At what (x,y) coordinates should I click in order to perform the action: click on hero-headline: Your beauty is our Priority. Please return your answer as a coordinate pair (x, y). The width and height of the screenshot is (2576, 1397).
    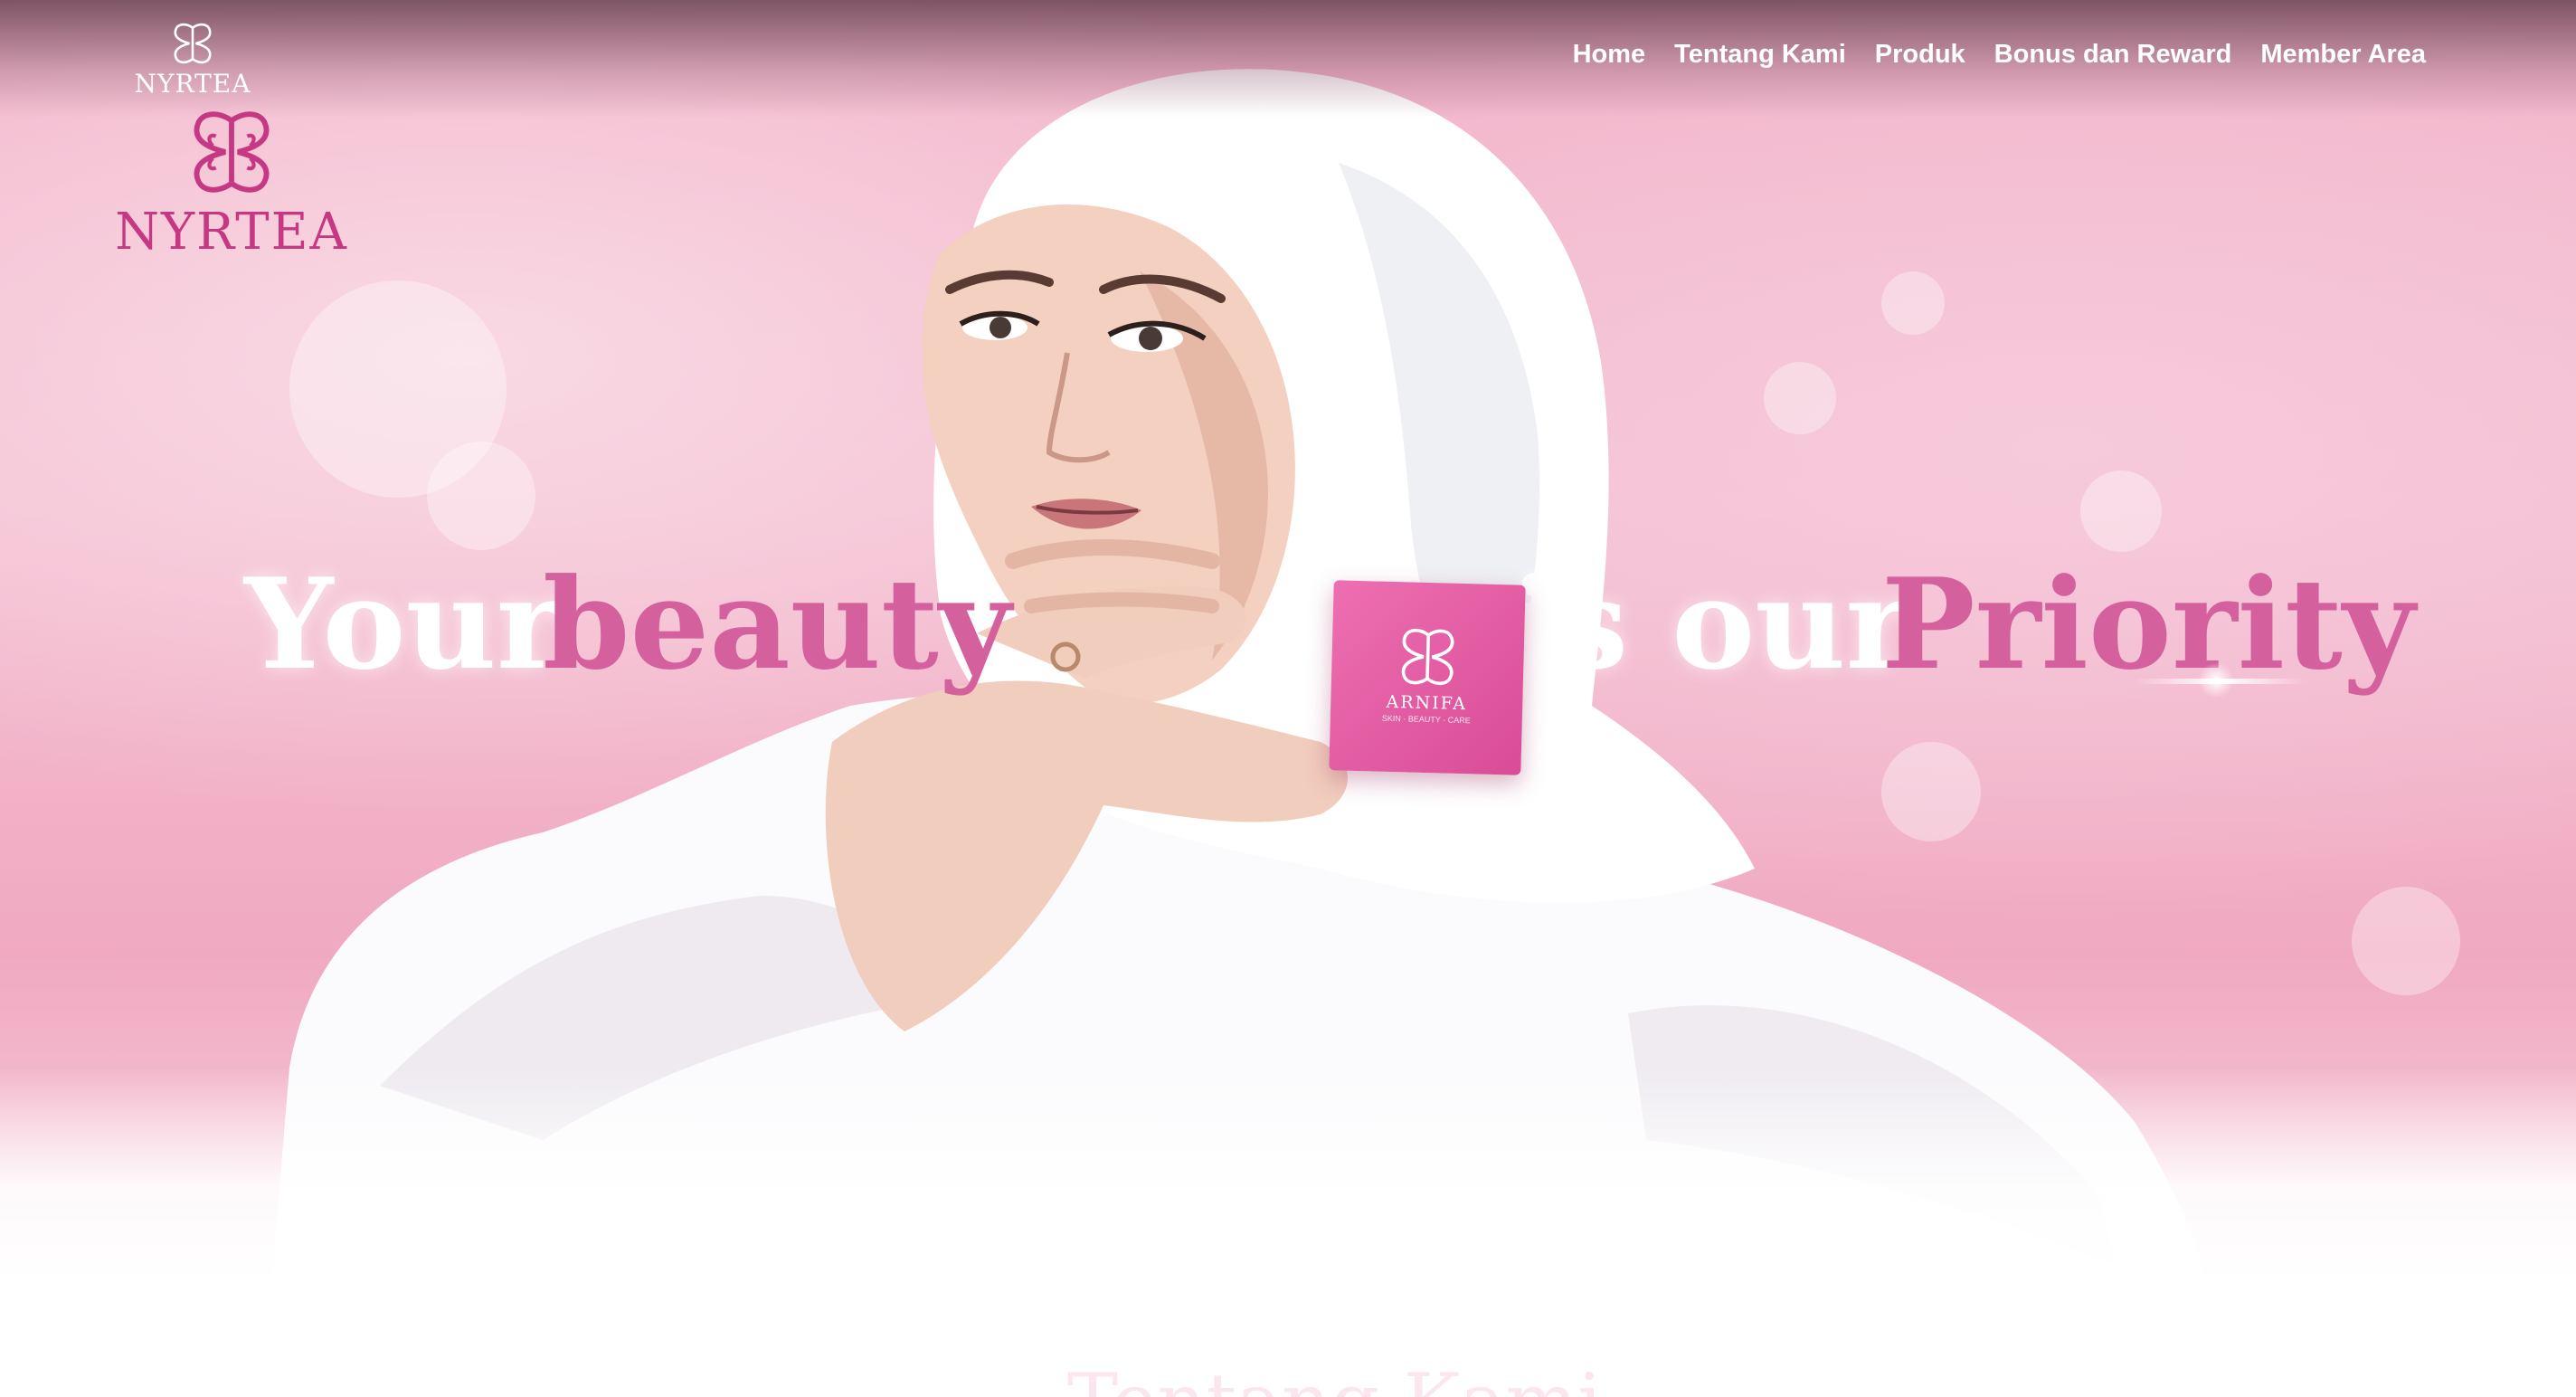
    Looking at the image, I should click on (1329, 624).